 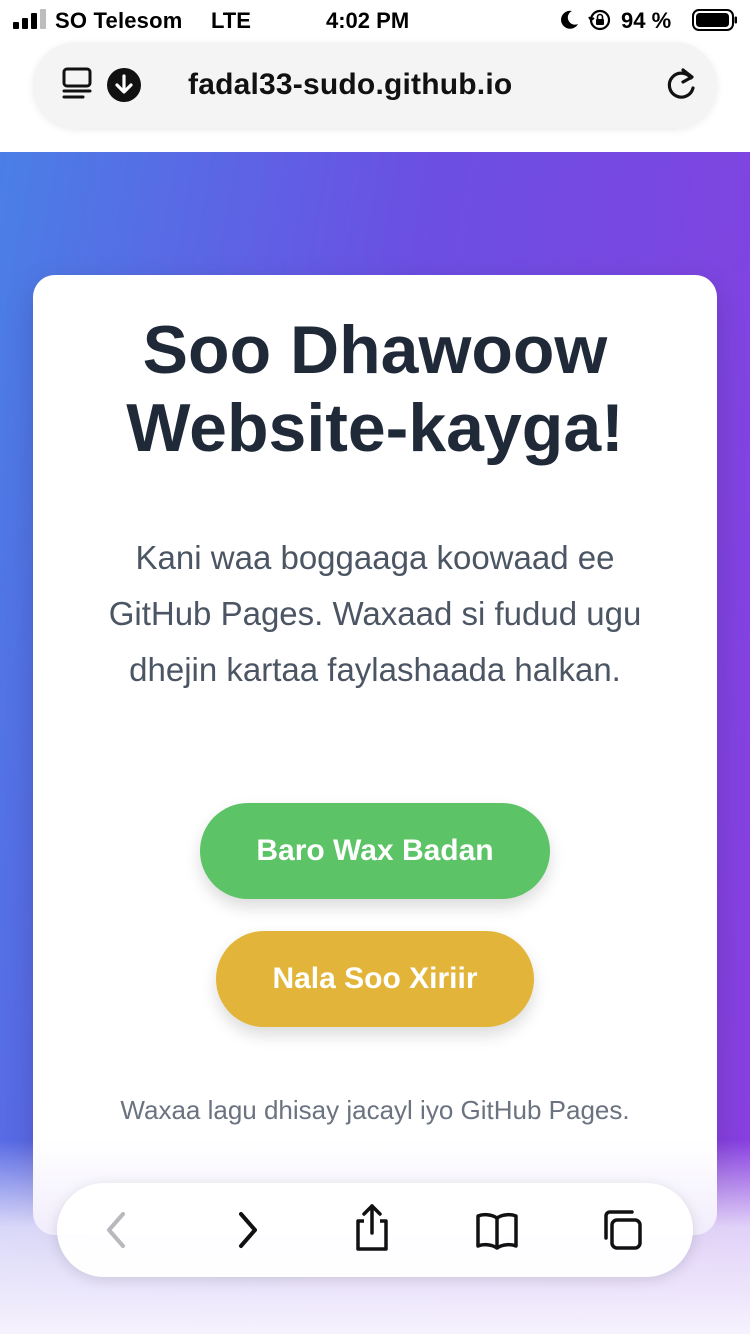 I want to click on url-text: fadal33-sudo.github.io, so click(x=388, y=85).